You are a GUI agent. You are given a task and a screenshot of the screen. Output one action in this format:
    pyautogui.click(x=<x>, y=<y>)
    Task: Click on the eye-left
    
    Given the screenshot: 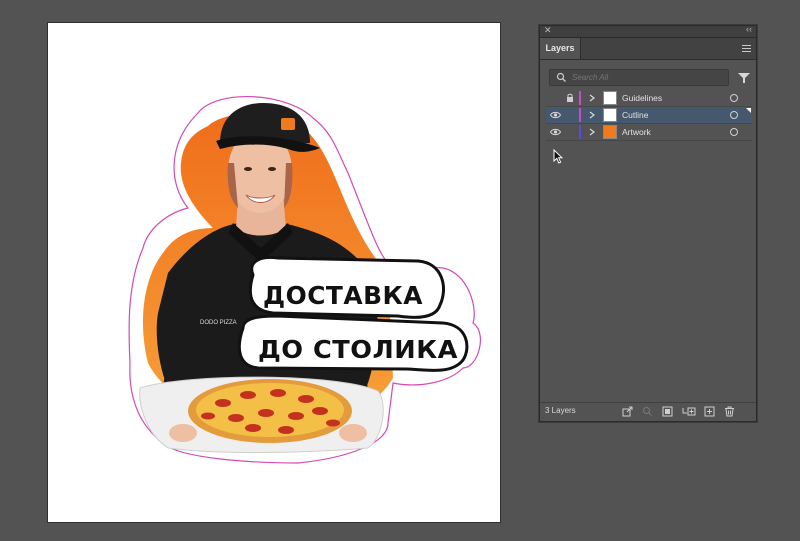 What is the action you would take?
    pyautogui.click(x=248, y=169)
    